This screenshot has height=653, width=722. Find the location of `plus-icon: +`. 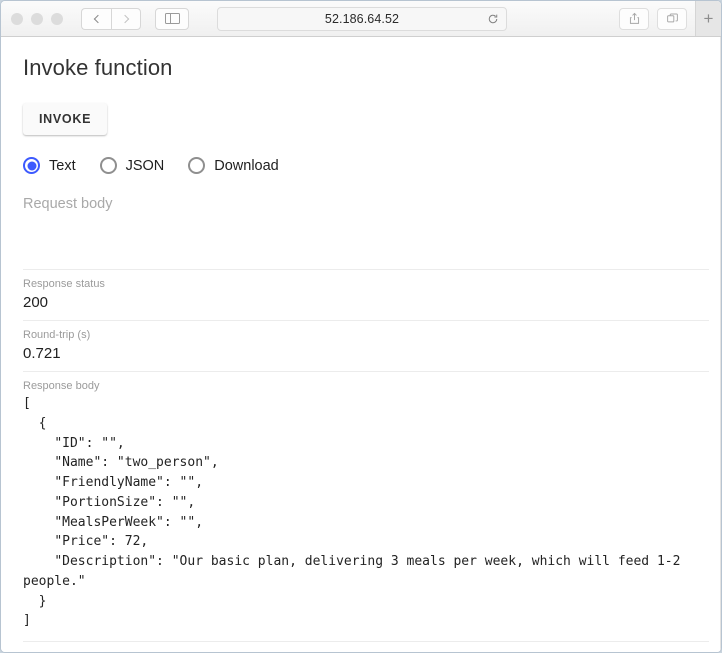

plus-icon: + is located at coordinates (708, 18).